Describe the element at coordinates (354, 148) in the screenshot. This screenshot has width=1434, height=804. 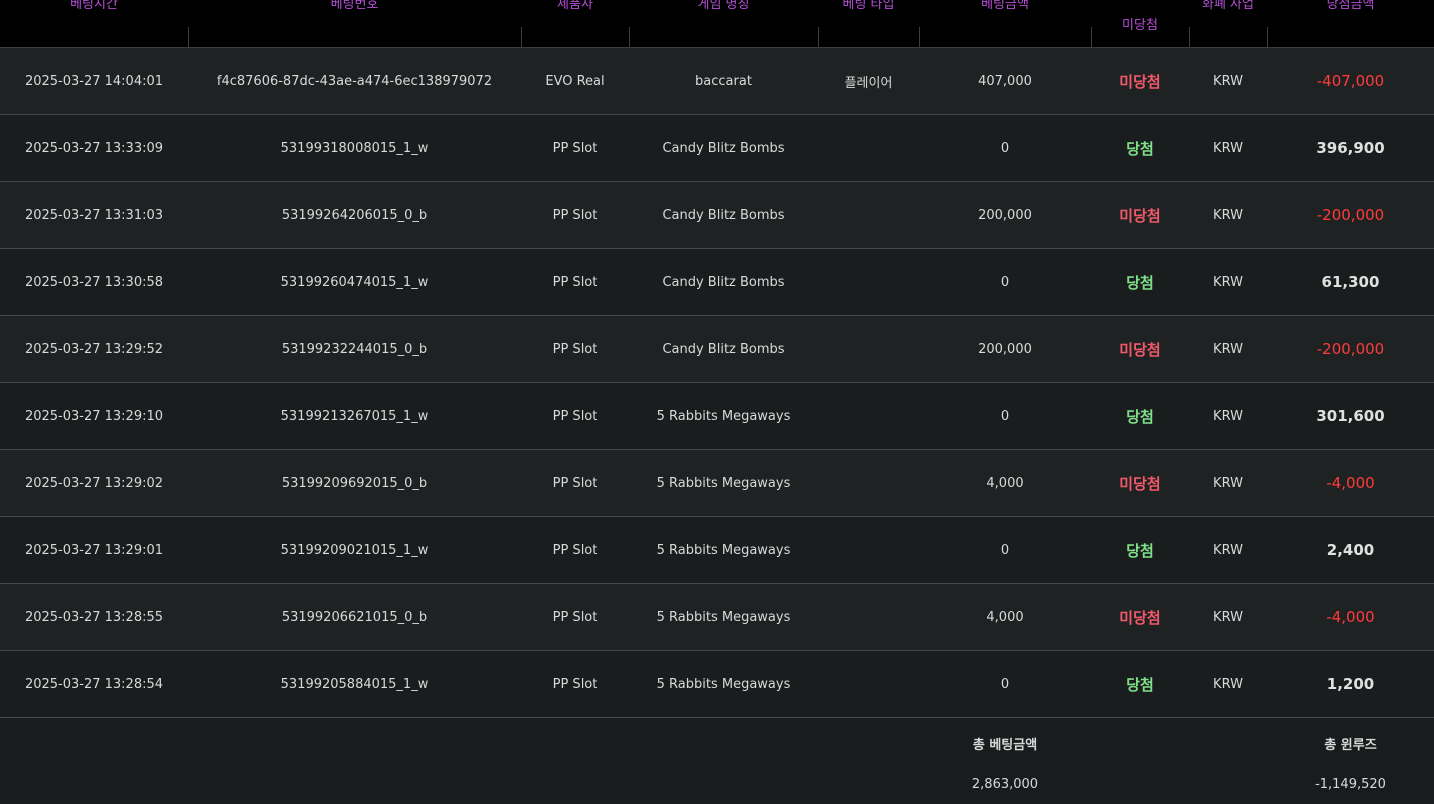
I see `cell-bet-id: 53199318008015_1_w` at that location.